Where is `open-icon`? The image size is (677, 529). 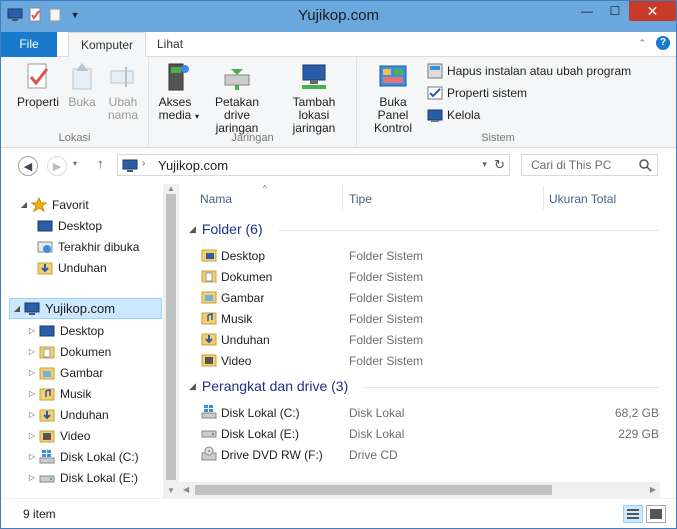
open-icon is located at coordinates (82, 77).